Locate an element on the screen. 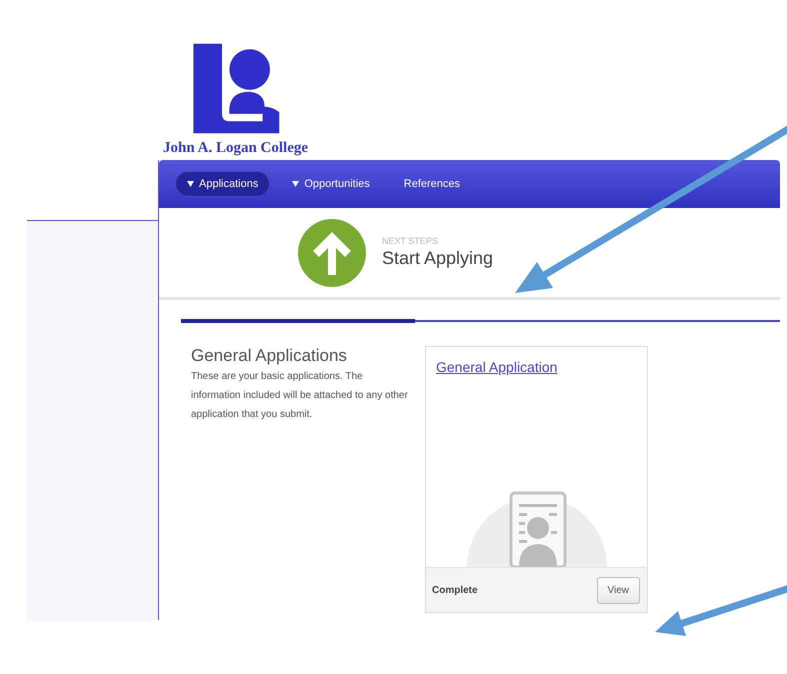 The height and width of the screenshot is (674, 787). view-button: View is located at coordinates (618, 590).